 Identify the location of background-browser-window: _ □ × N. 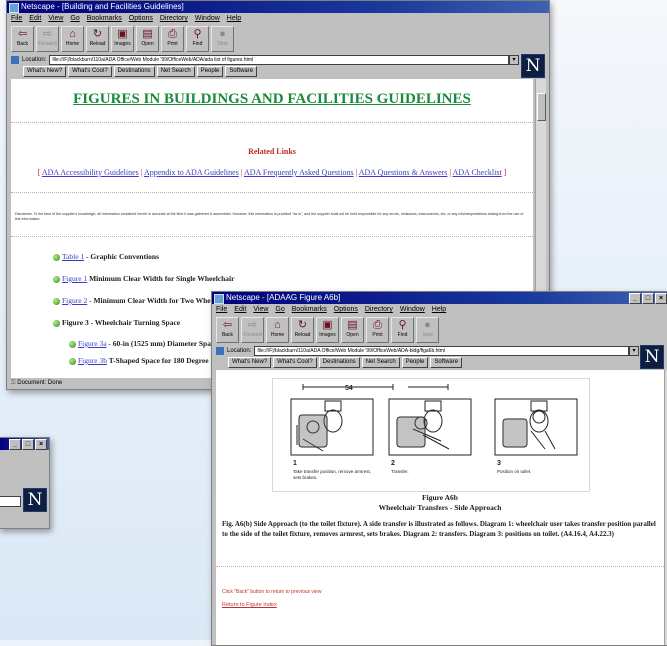
(25, 483).